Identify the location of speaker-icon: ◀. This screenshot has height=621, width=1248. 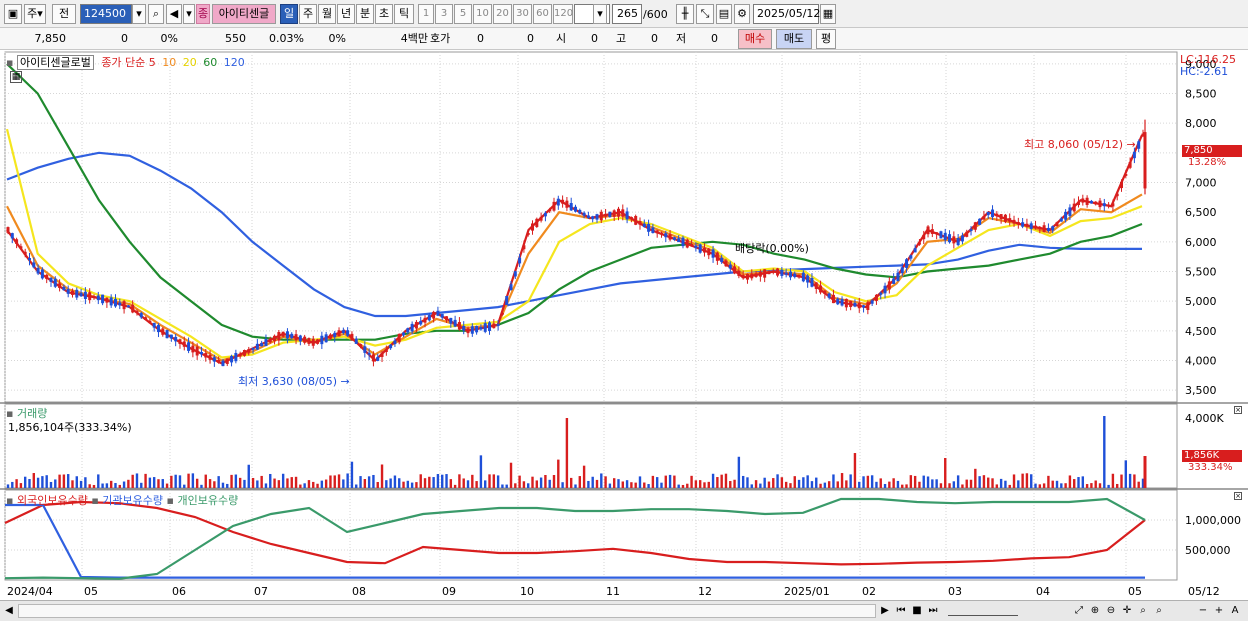
(174, 14).